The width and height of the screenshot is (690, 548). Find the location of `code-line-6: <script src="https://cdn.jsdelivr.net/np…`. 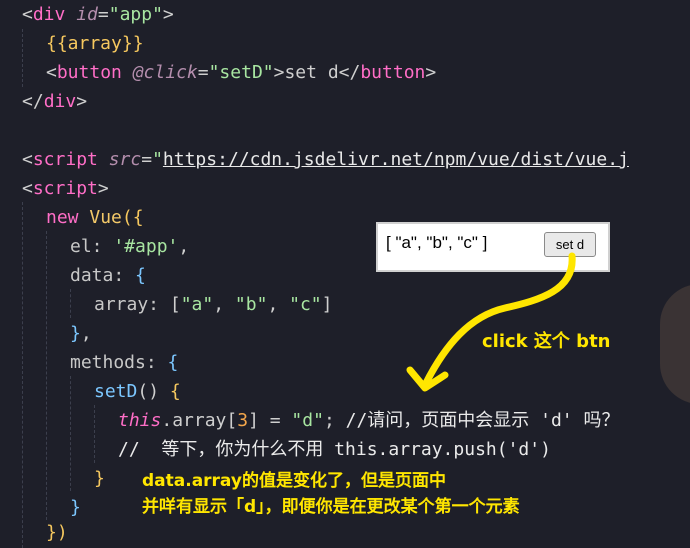

code-line-6: <script src="https://cdn.jsdelivr.net/np… is located at coordinates (325, 159).